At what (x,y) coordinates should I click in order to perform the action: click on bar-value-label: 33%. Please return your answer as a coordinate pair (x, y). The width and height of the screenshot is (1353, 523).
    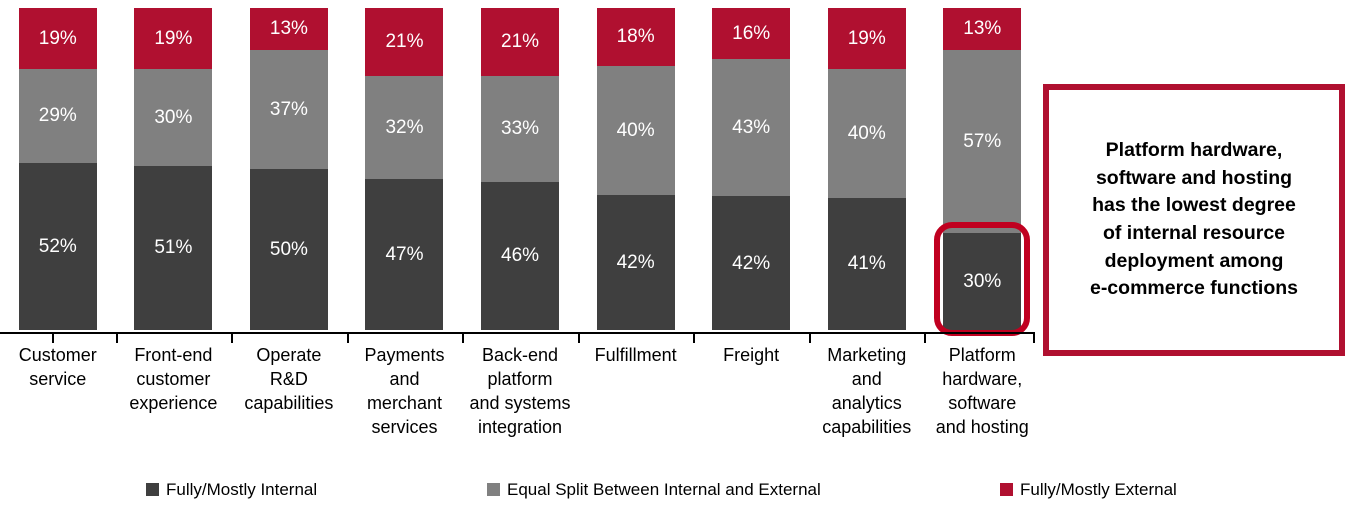
    Looking at the image, I should click on (520, 129).